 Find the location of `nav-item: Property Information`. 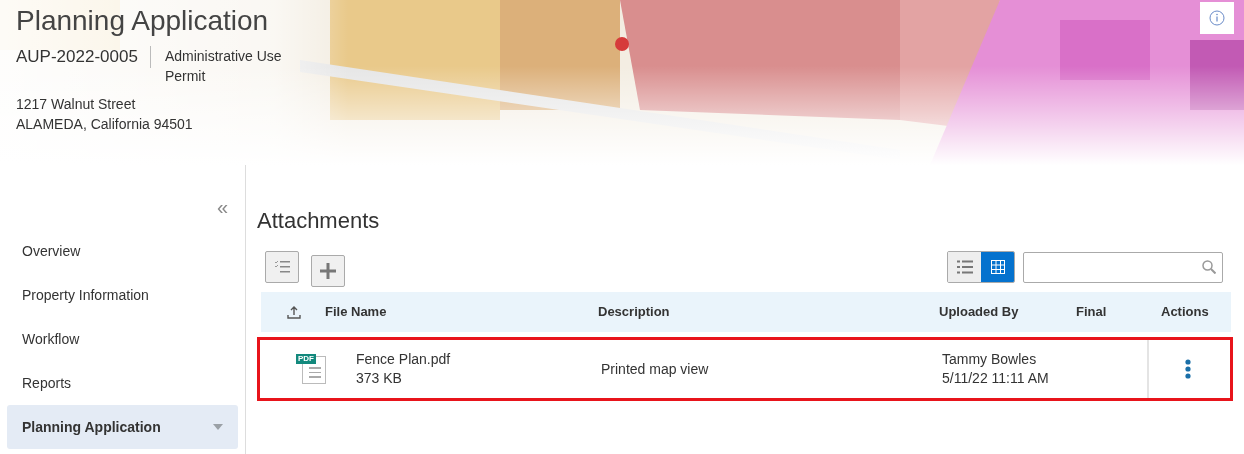

nav-item: Property Information is located at coordinates (122, 295).